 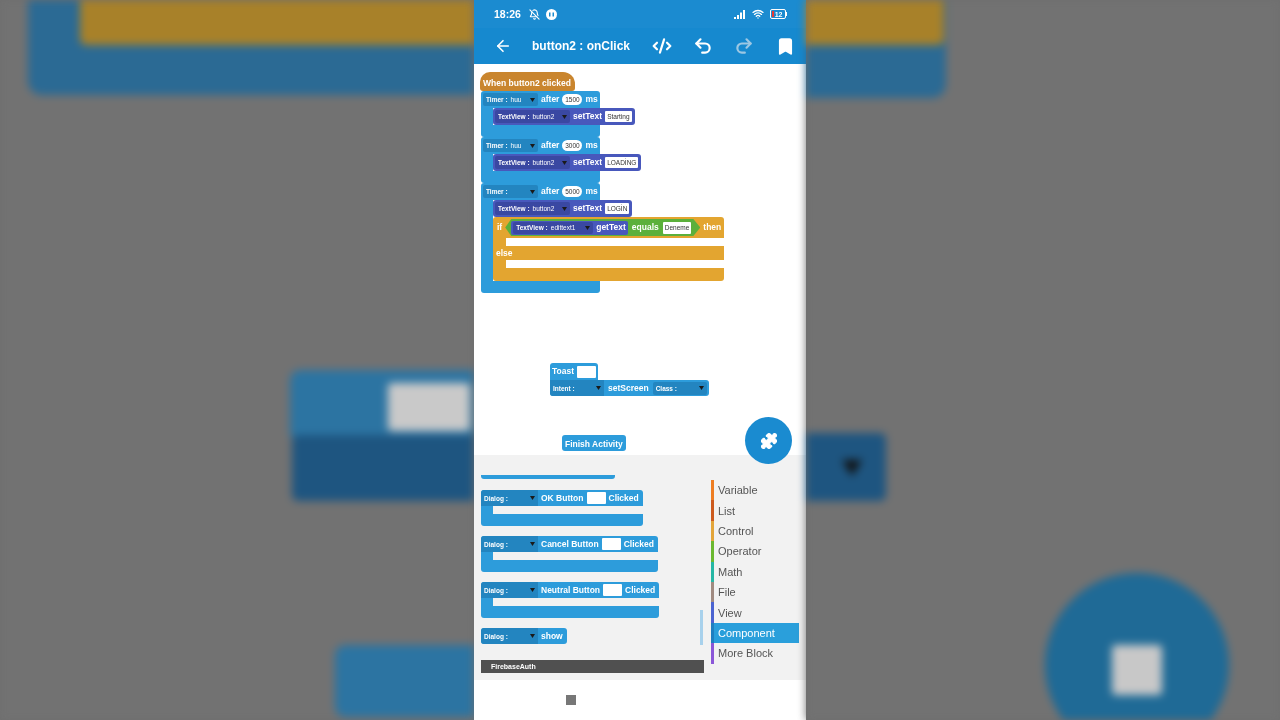 I want to click on button-name-label: Cancel Button, so click(x=570, y=544).